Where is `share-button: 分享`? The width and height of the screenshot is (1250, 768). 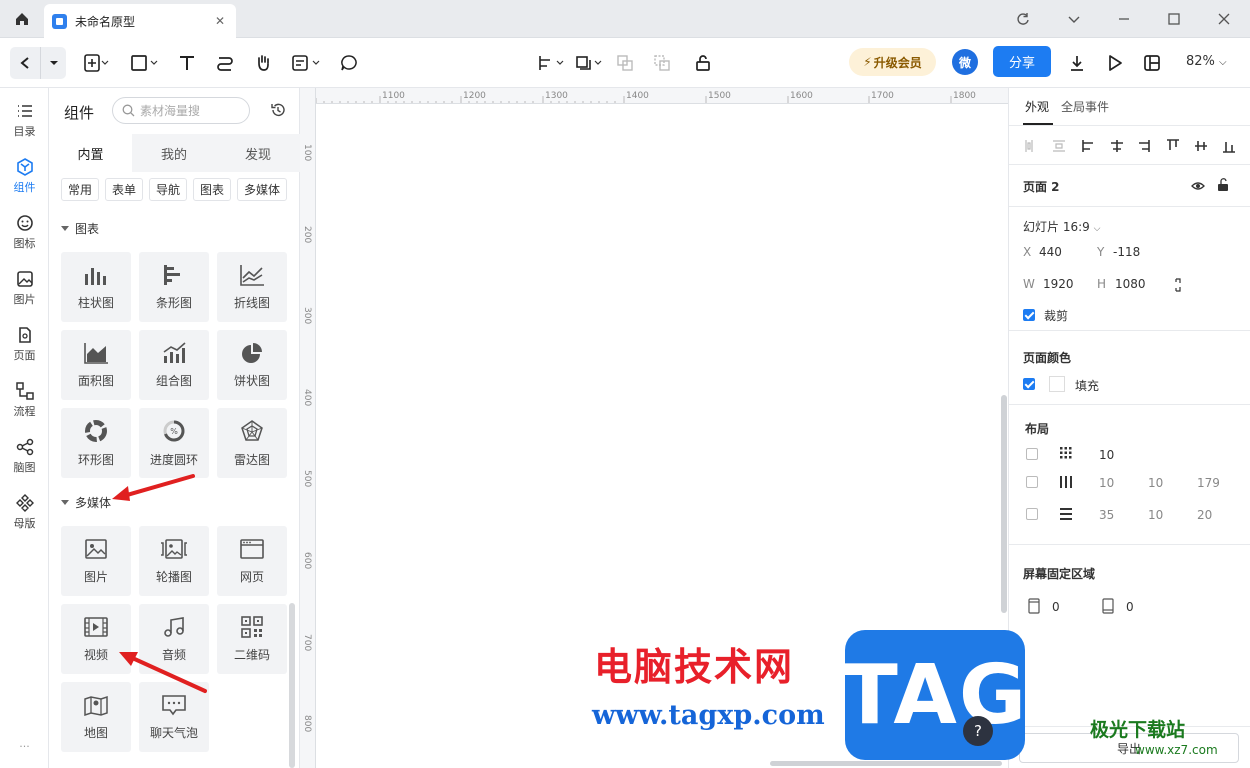 share-button: 分享 is located at coordinates (1022, 61).